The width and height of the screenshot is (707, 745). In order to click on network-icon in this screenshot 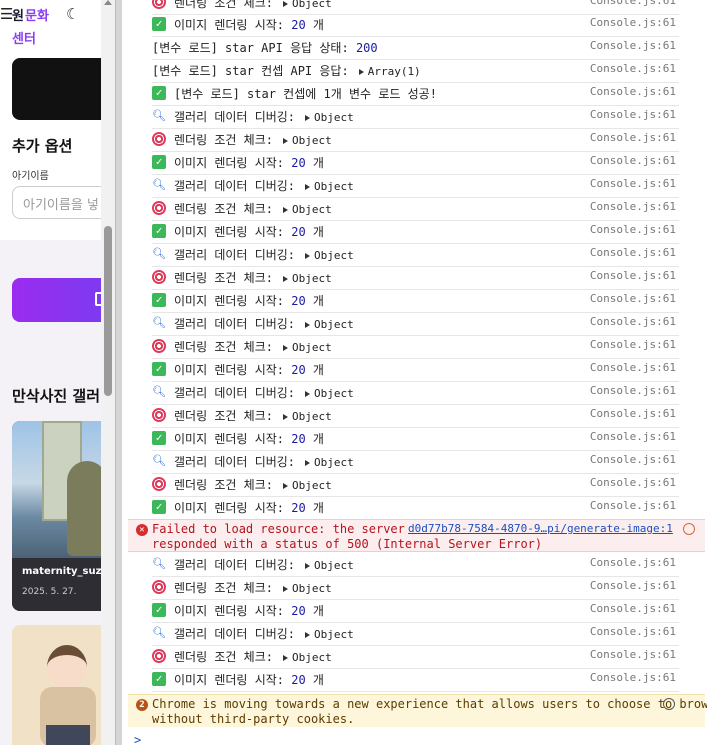, I will do `click(689, 529)`.